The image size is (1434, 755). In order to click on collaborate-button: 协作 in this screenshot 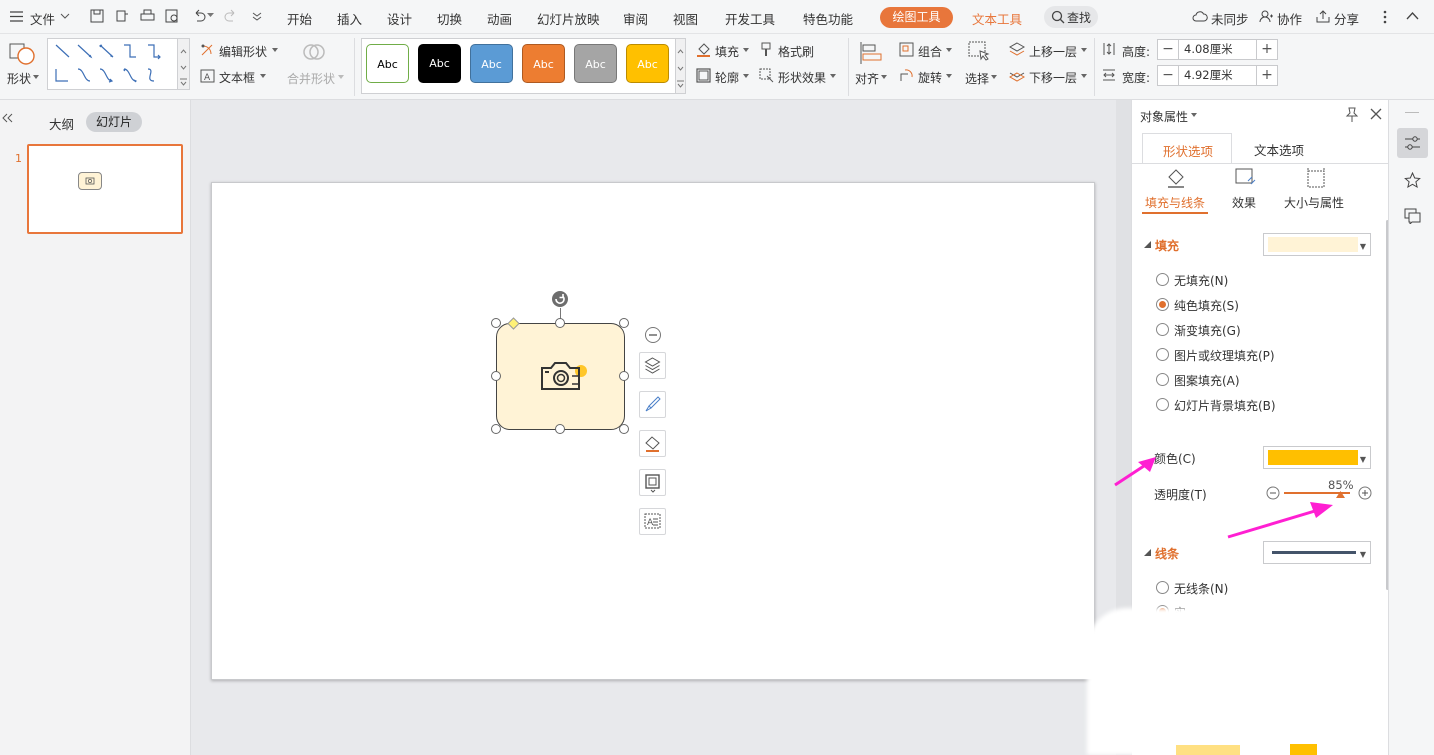, I will do `click(1289, 18)`.